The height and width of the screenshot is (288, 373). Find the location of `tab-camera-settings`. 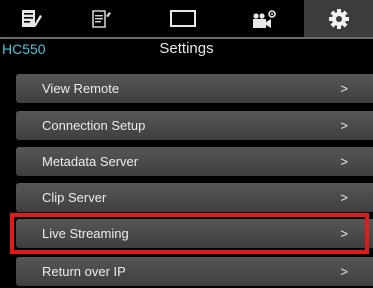

tab-camera-settings is located at coordinates (264, 18).